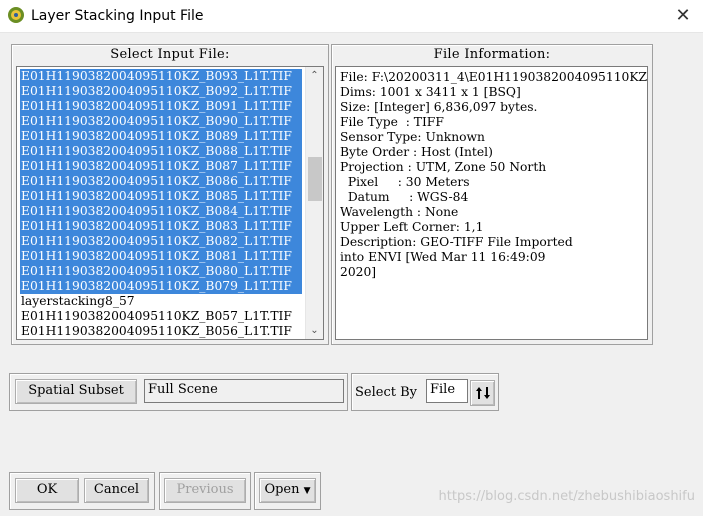 Image resolution: width=703 pixels, height=516 pixels. Describe the element at coordinates (416, 152) in the screenshot. I see `file-info-line: Byte Order : Host (Intel)` at that location.